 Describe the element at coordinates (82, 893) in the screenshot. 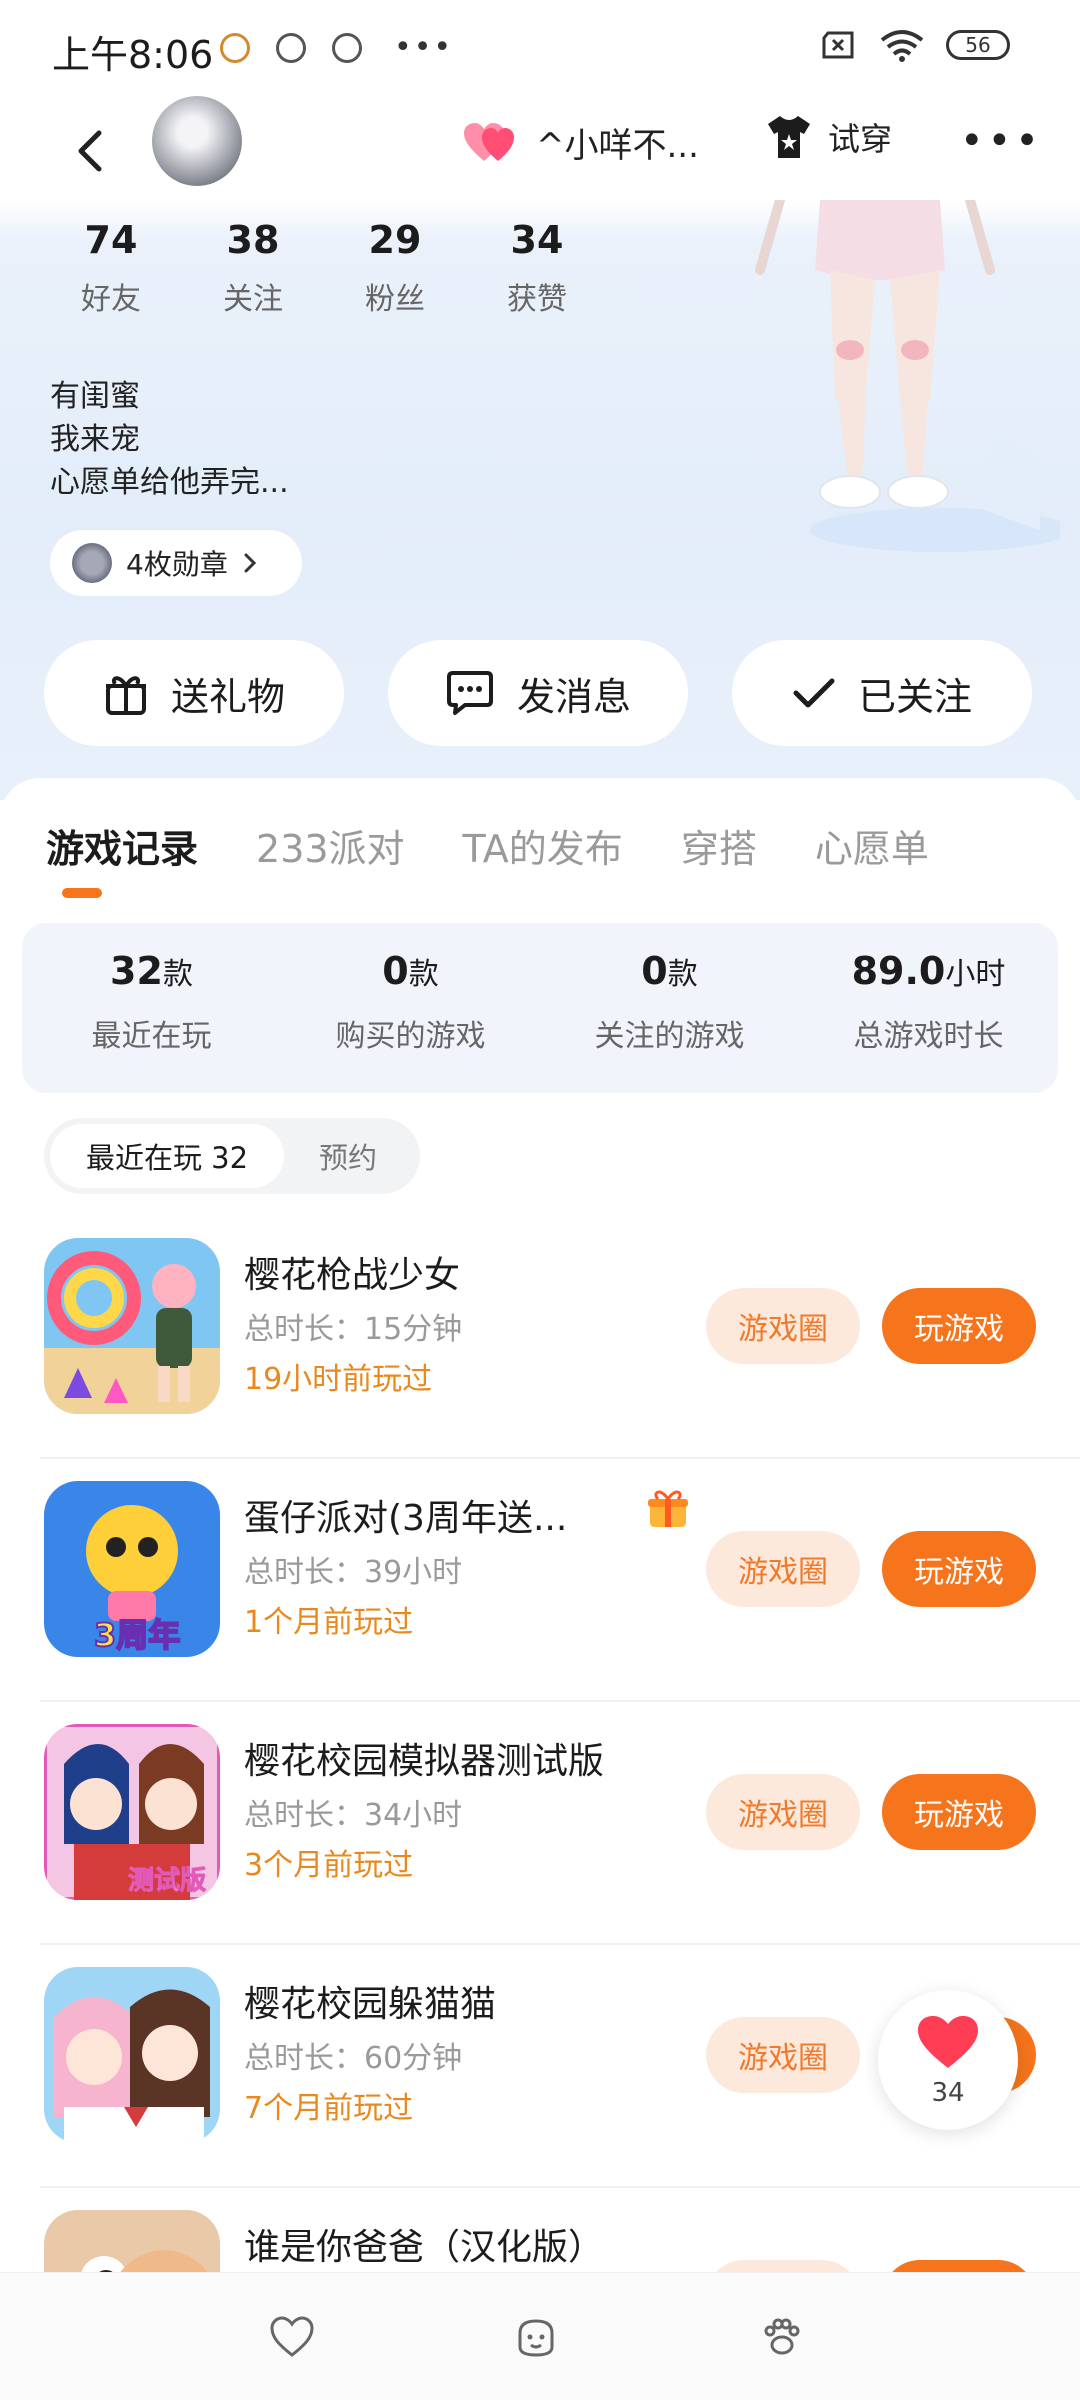

I see `active-tab-indicator` at that location.